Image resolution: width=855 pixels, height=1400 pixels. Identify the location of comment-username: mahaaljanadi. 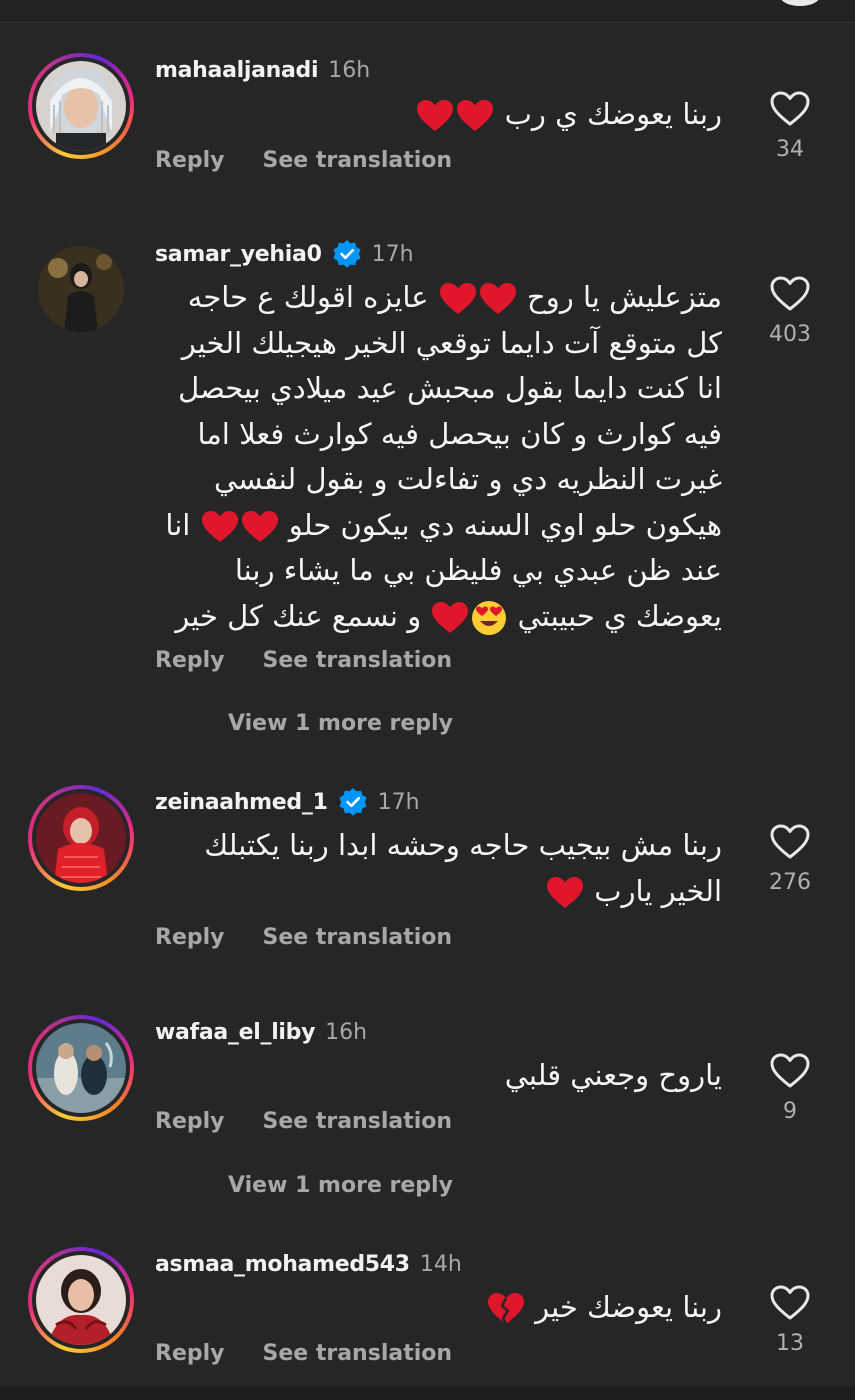
(237, 70).